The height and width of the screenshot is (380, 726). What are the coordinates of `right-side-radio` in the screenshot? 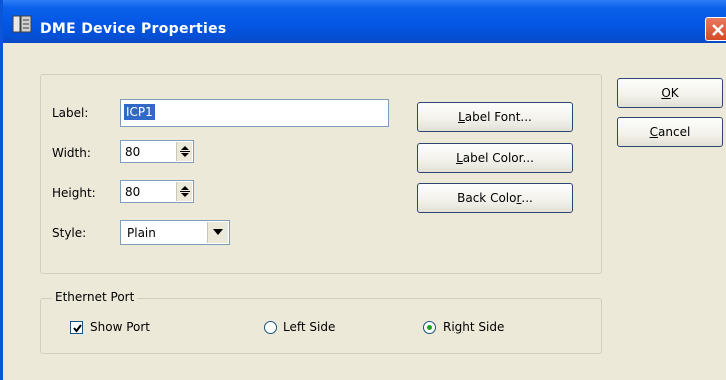 It's located at (429, 327).